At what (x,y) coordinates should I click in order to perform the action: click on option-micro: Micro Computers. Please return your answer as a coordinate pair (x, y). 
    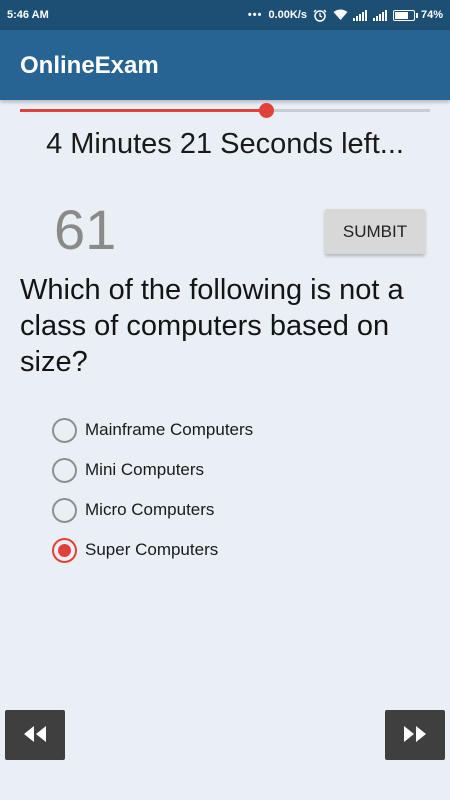
    Looking at the image, I should click on (227, 510).